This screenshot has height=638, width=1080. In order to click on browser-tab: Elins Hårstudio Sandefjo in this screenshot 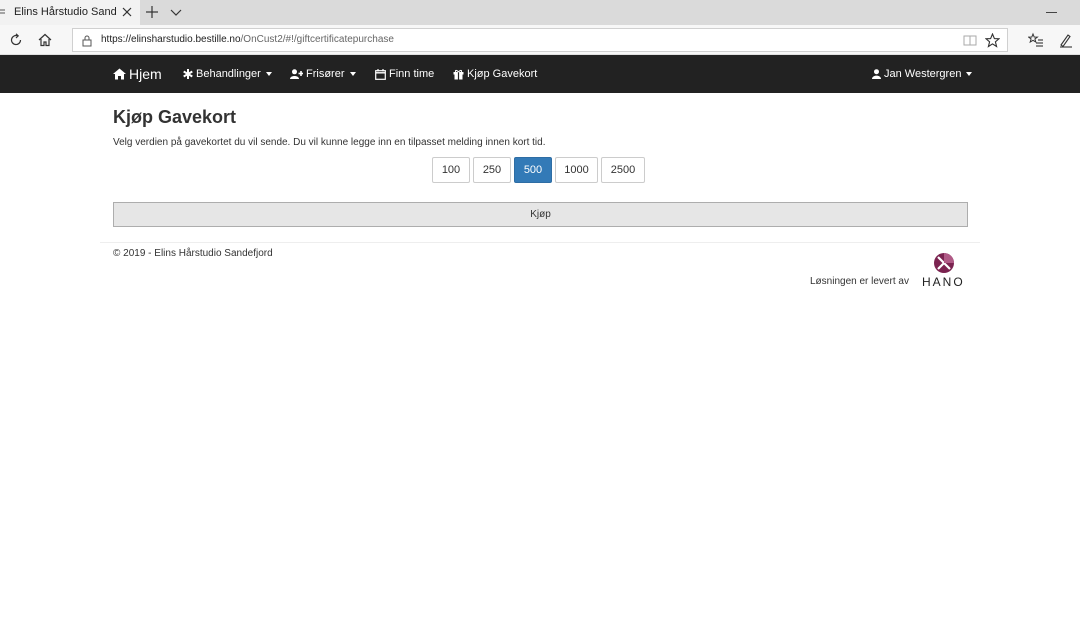, I will do `click(70, 12)`.